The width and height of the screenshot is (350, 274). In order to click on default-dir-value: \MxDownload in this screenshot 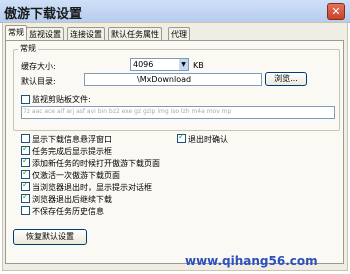, I will do `click(164, 79)`.